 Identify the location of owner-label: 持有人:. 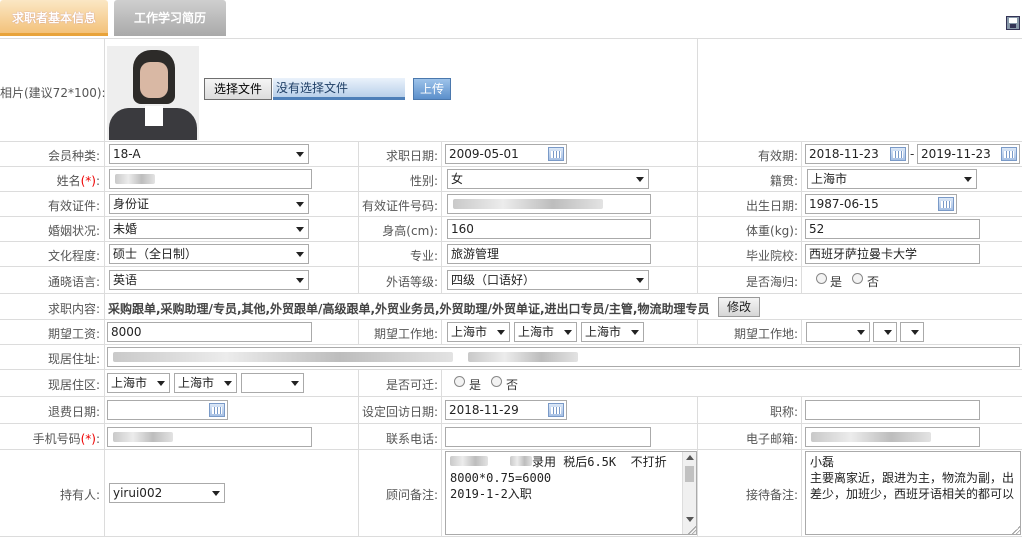
(79, 495).